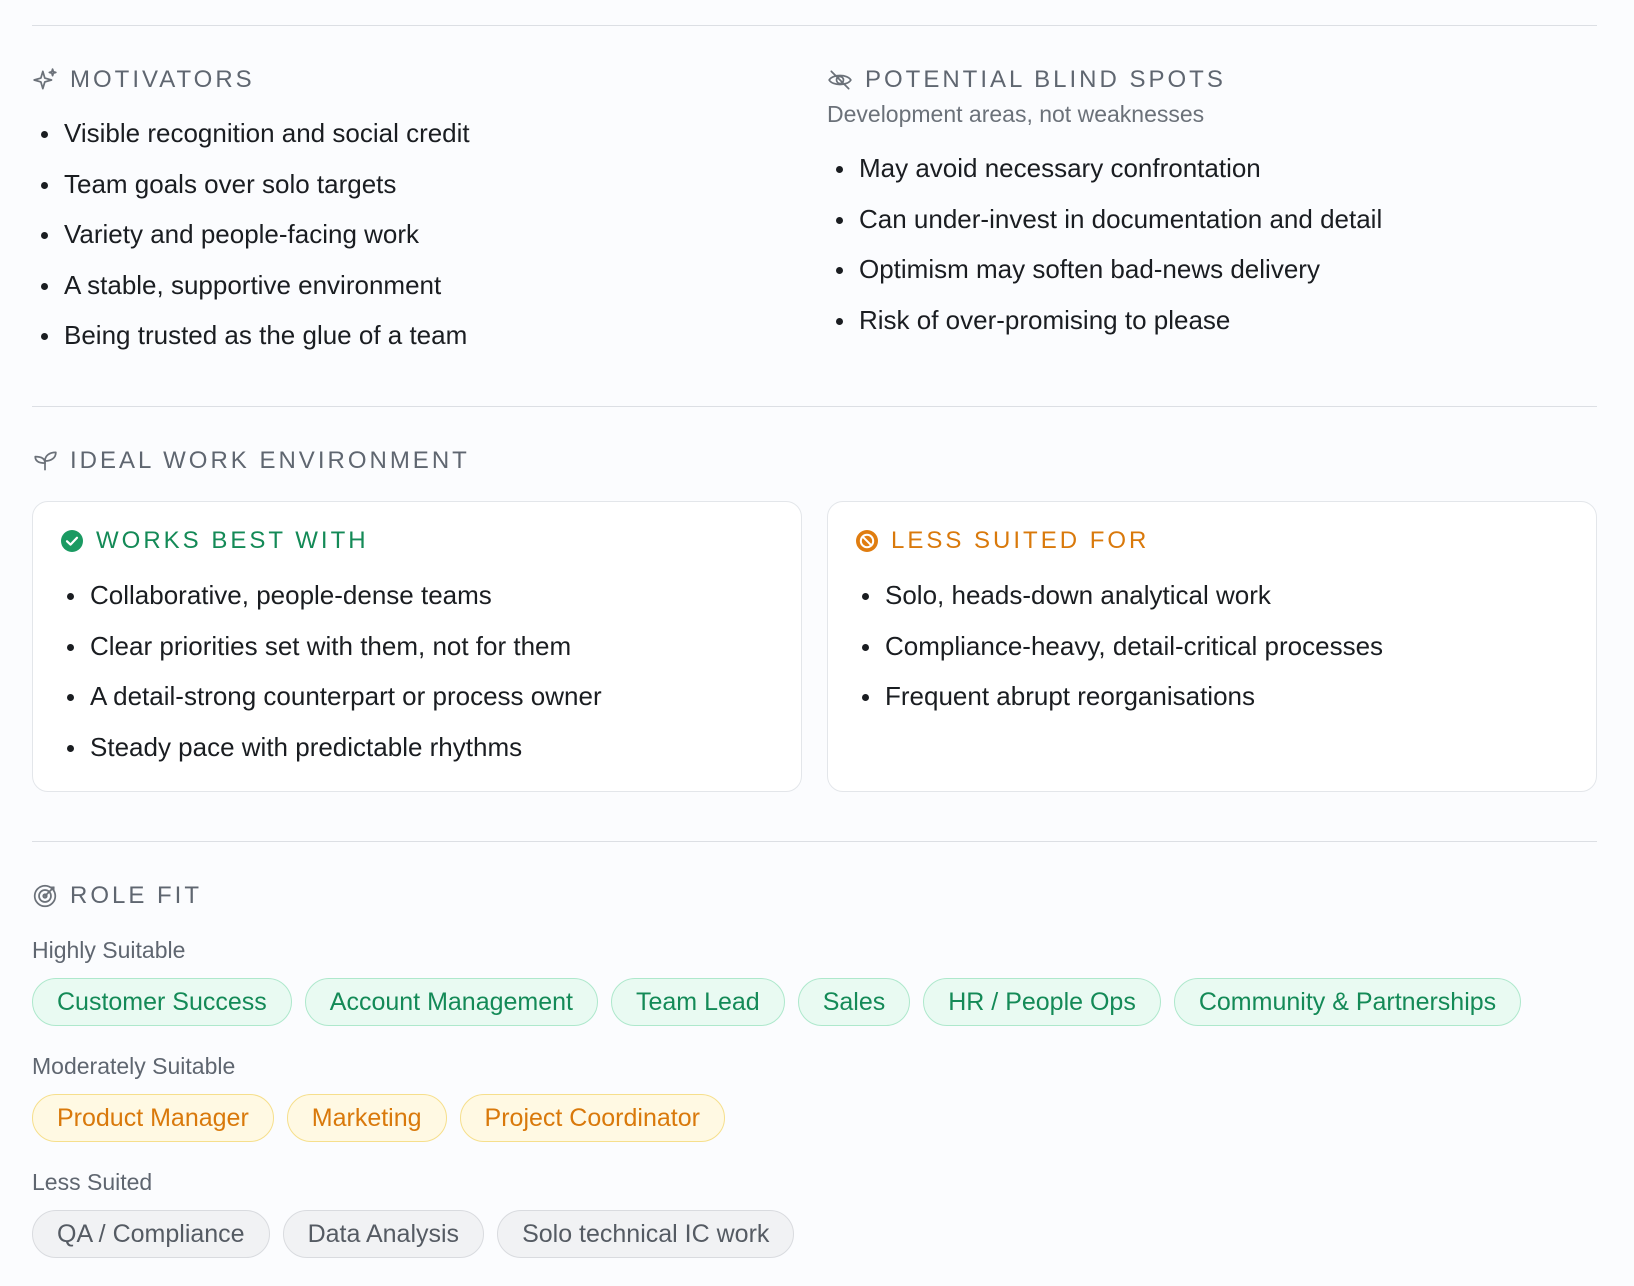  What do you see at coordinates (72, 541) in the screenshot?
I see `check-circle-icon` at bounding box center [72, 541].